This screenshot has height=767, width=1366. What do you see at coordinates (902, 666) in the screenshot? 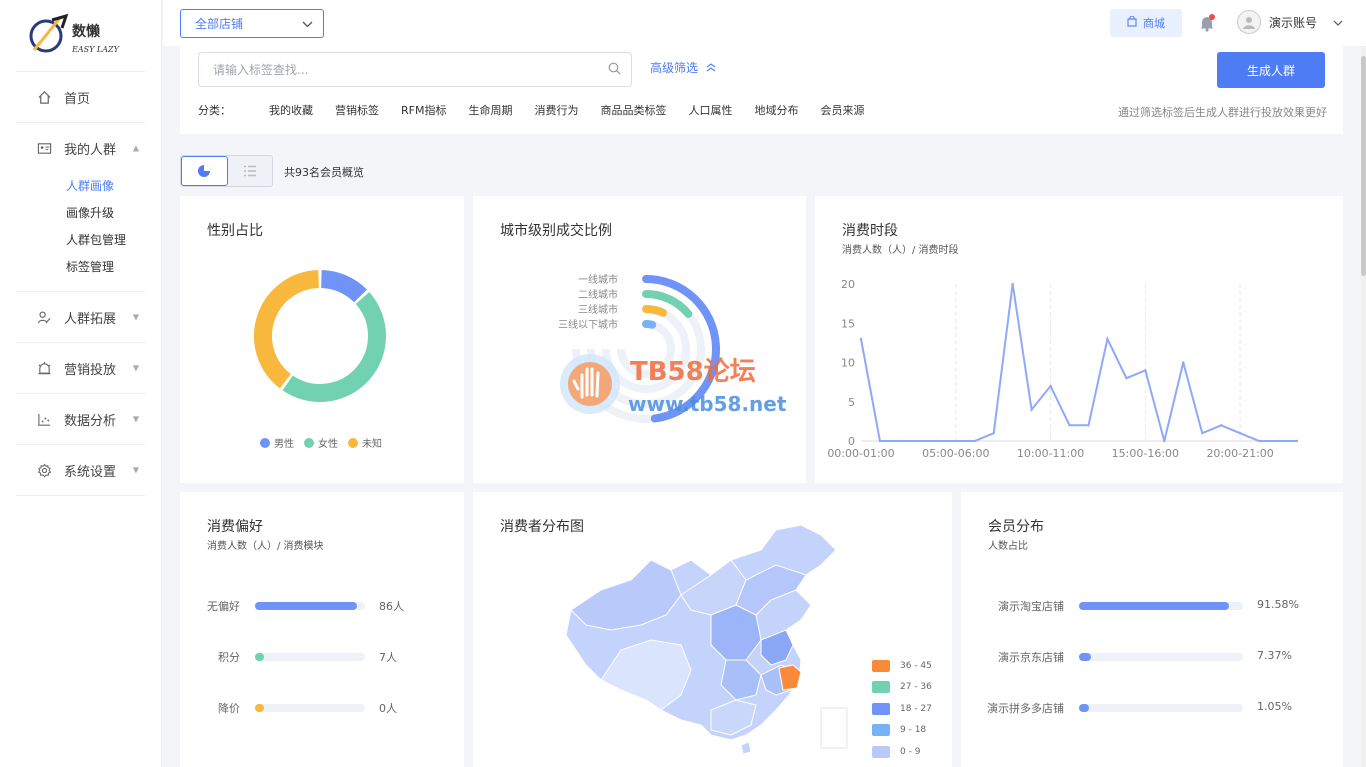
I see `map-legend-item: 36 - 45` at bounding box center [902, 666].